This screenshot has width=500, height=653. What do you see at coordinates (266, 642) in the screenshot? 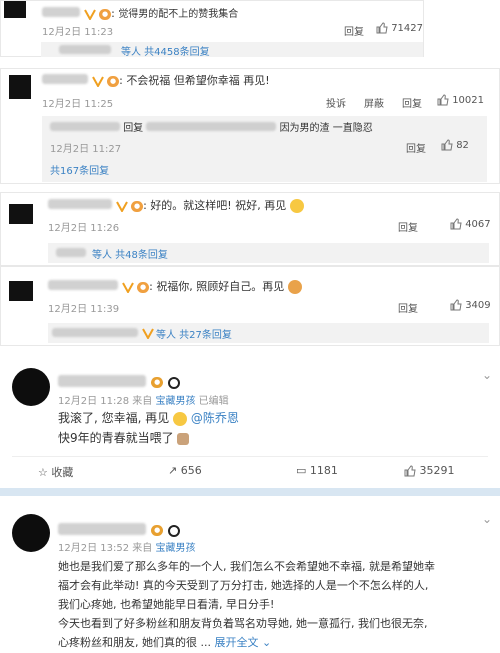
I see `expand-chevron-icon: ⌄` at bounding box center [266, 642].